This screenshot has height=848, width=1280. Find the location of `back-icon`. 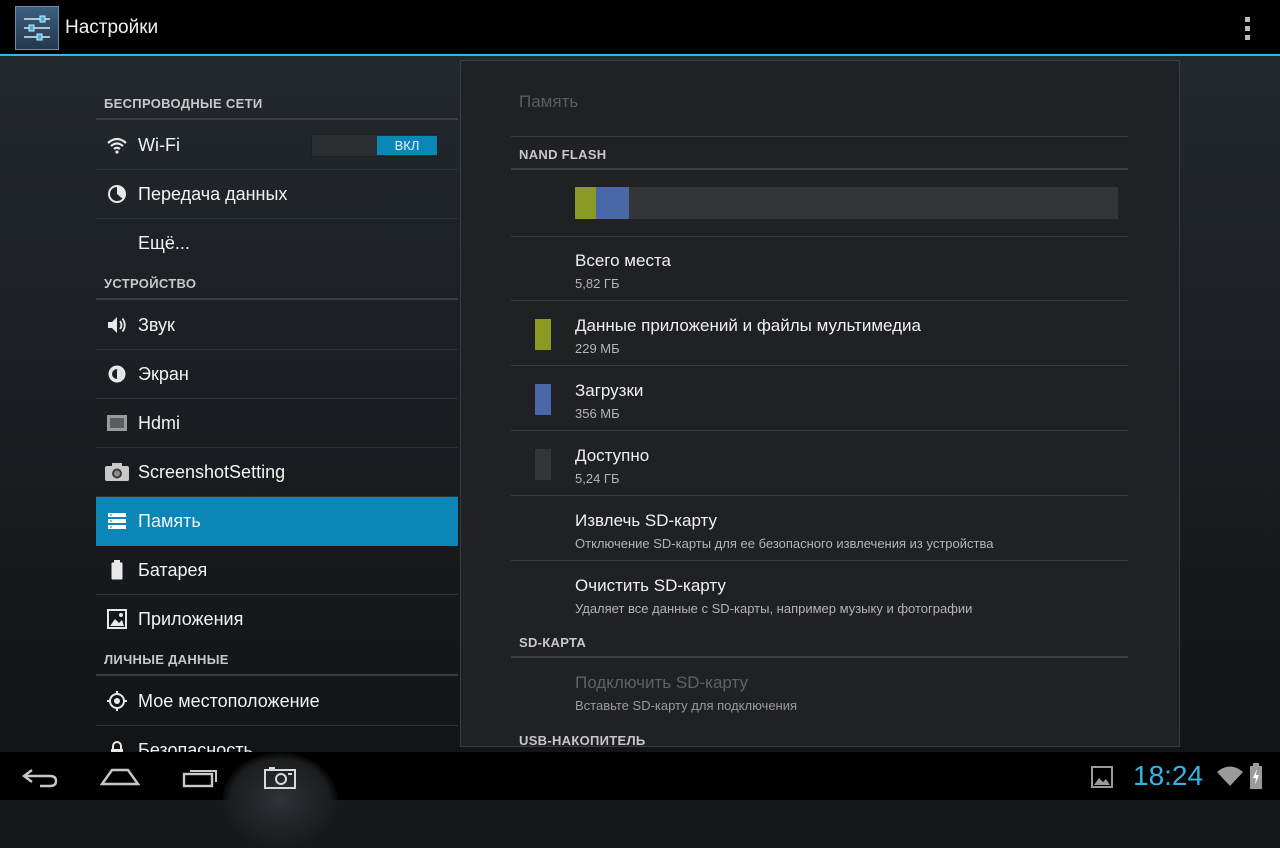

back-icon is located at coordinates (40, 777).